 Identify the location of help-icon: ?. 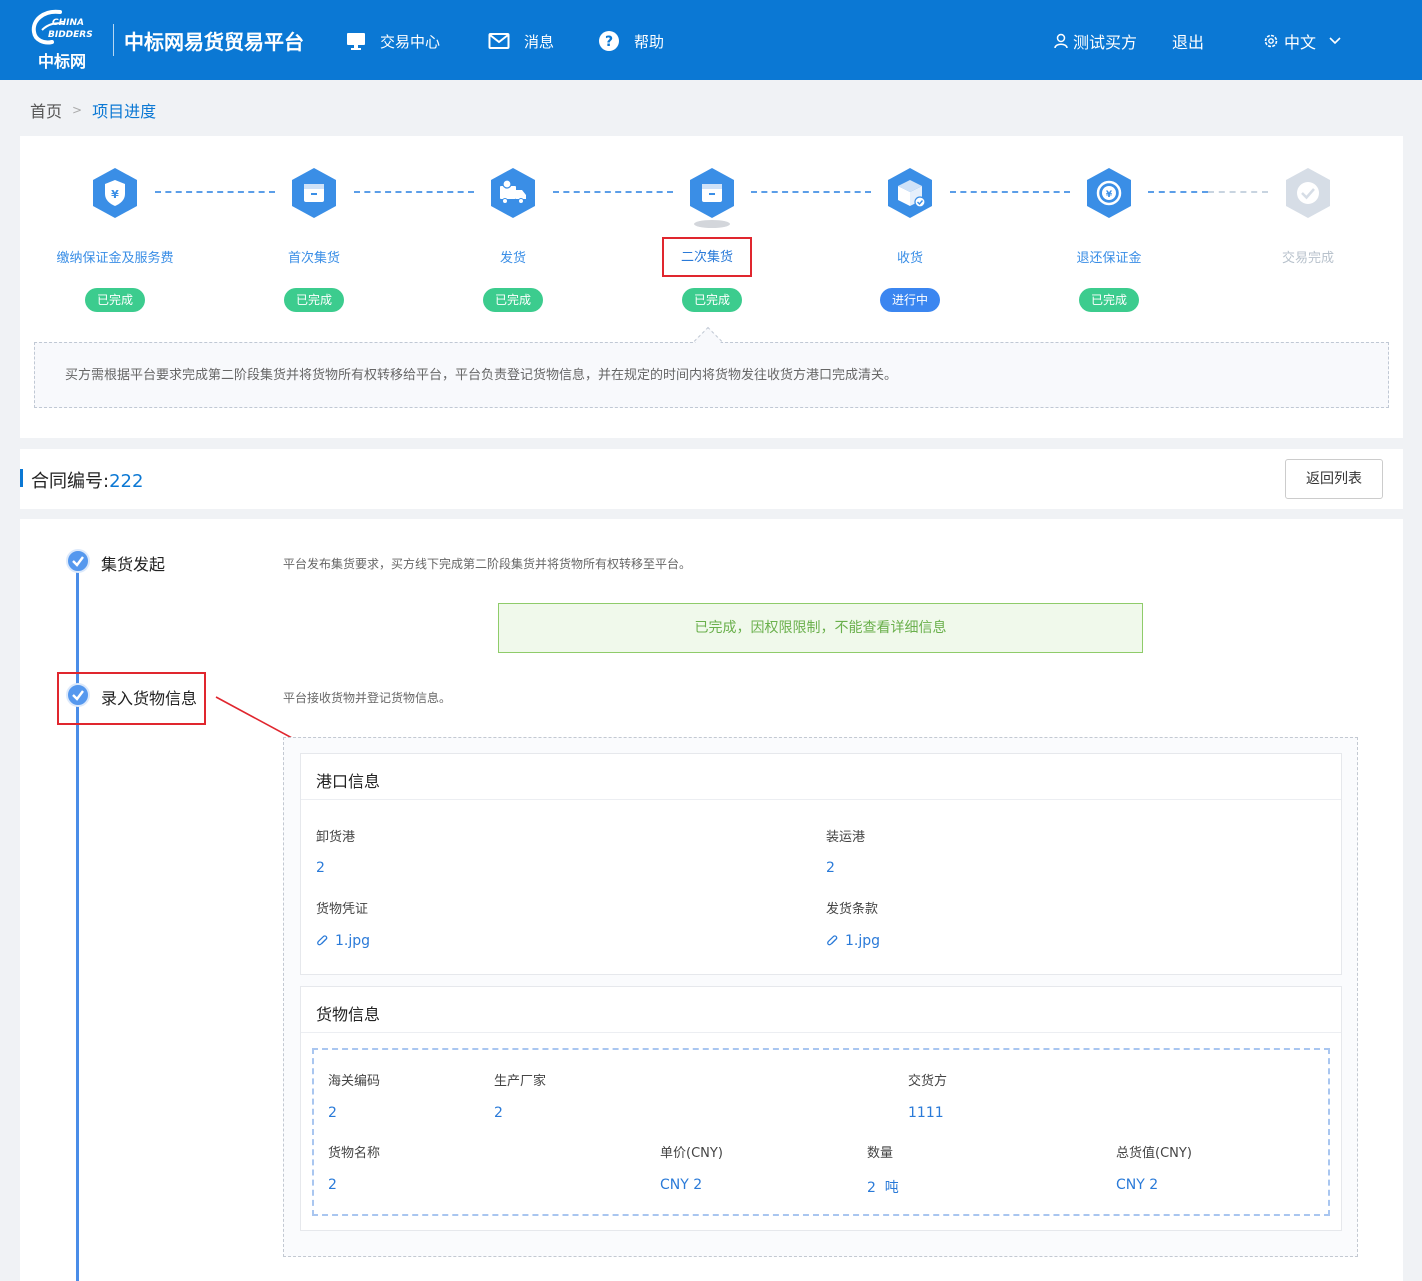
(609, 41).